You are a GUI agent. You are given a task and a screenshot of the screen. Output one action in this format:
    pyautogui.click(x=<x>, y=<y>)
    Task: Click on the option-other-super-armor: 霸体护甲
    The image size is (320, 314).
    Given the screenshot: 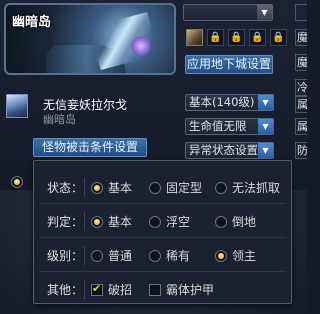 What is the action you would take?
    pyautogui.click(x=181, y=289)
    